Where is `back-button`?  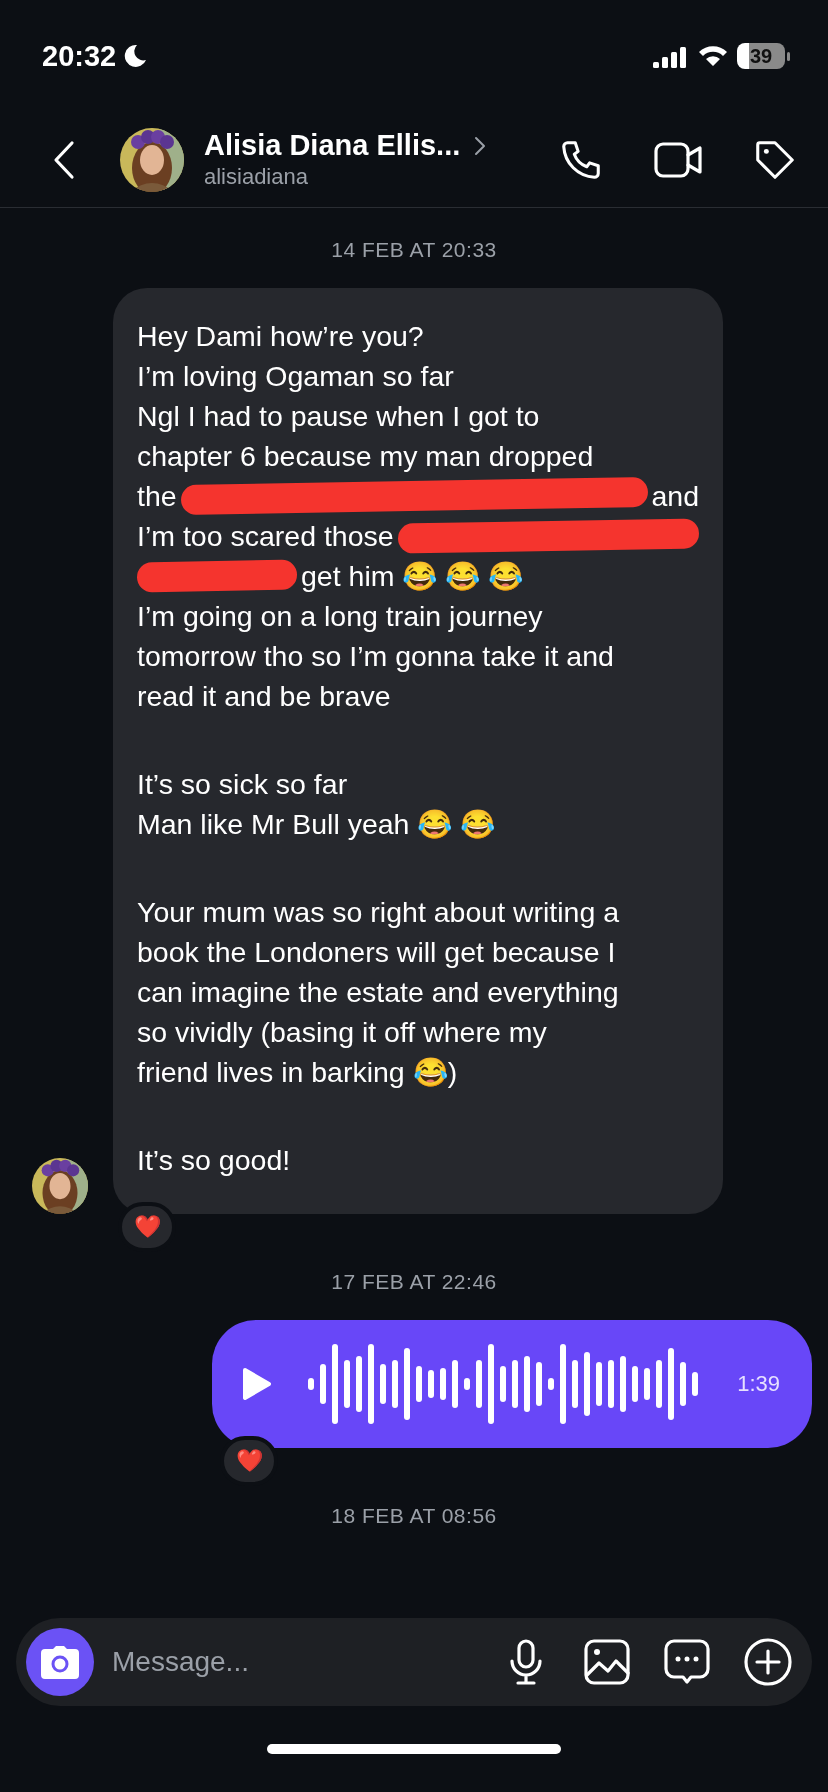
back-button is located at coordinates (64, 159).